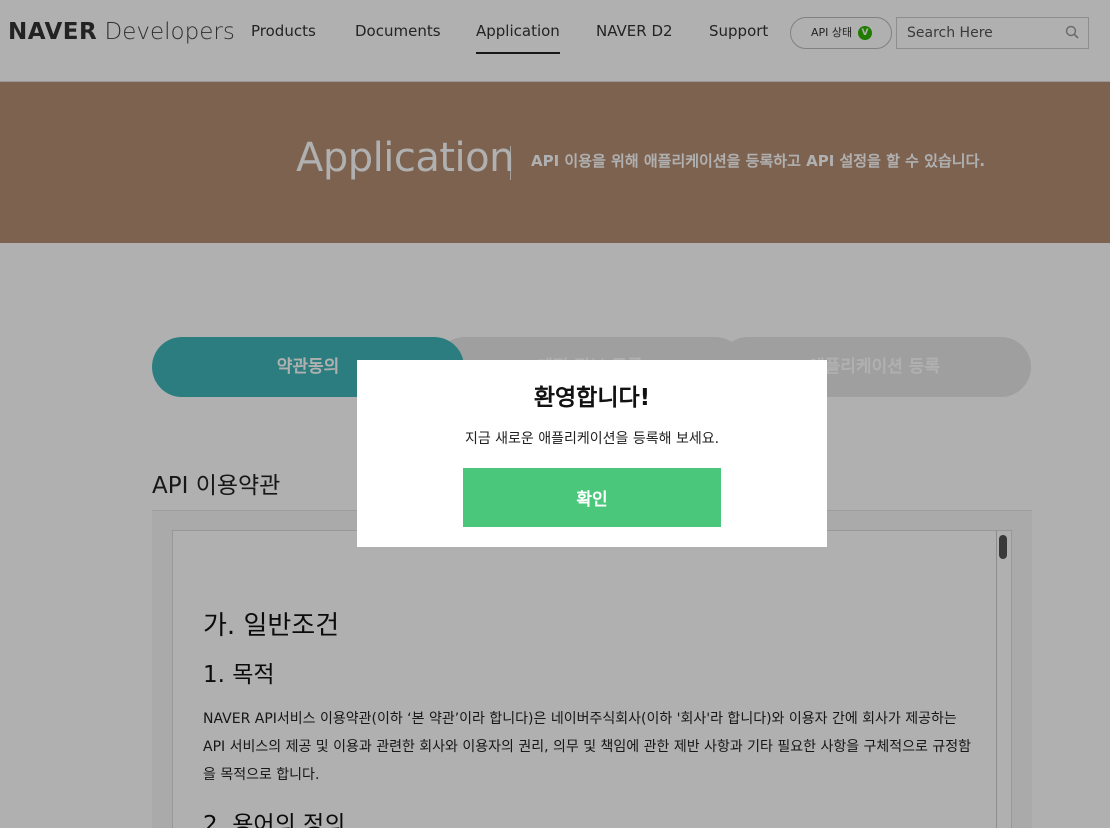 Image resolution: width=1110 pixels, height=828 pixels. Describe the element at coordinates (592, 398) in the screenshot. I see `dialog-title: 환영합니다!` at that location.